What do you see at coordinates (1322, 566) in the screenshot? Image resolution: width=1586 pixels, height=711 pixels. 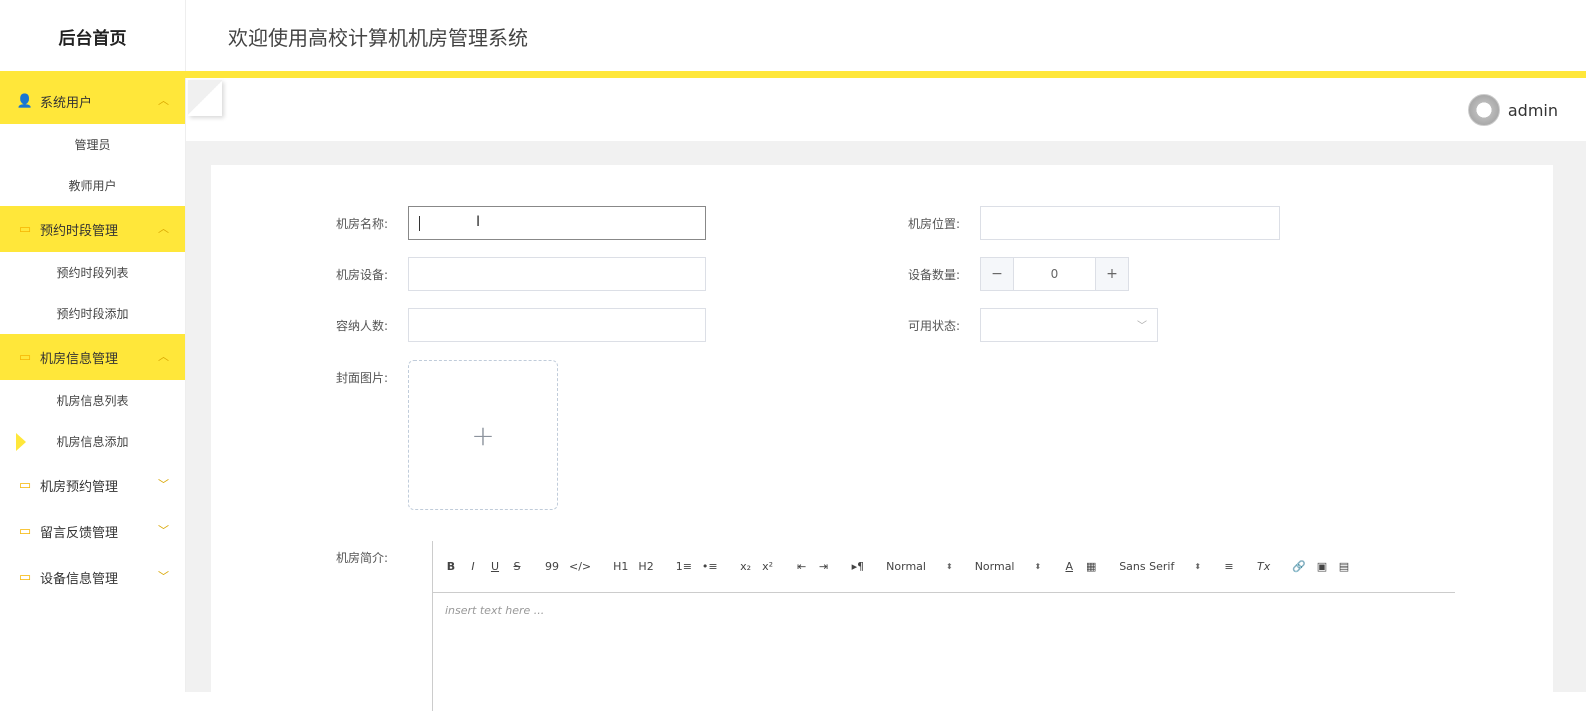 I see `image-button: ▣` at bounding box center [1322, 566].